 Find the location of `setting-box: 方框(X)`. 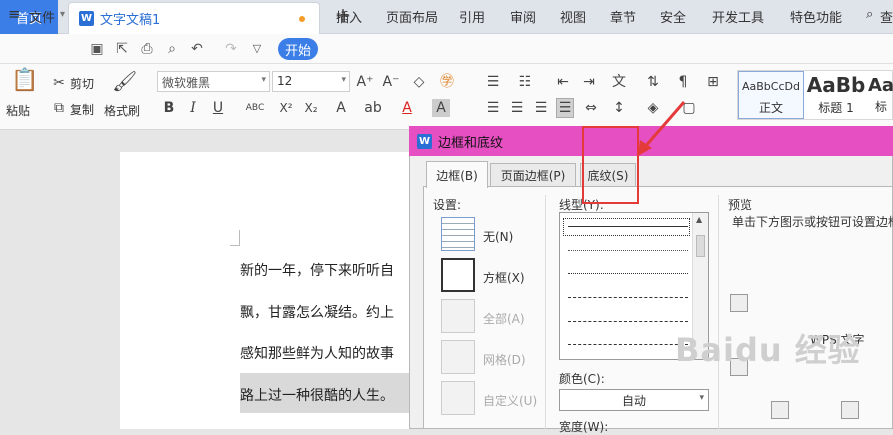

setting-box: 方框(X) is located at coordinates (504, 277).